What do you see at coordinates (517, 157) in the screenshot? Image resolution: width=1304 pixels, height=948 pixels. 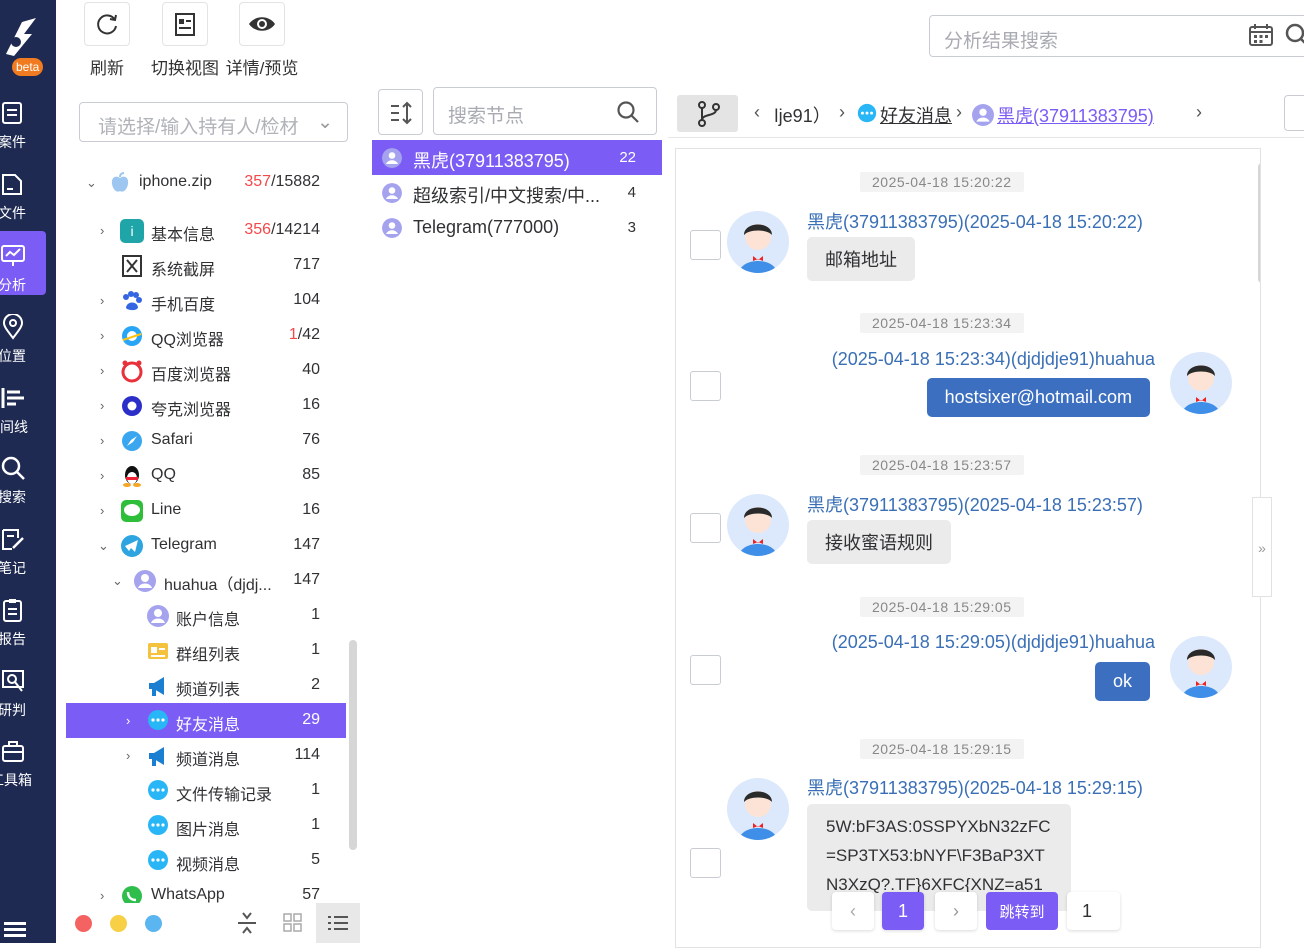 I see `node-item-selected: 黑虎(37911383795) 22` at bounding box center [517, 157].